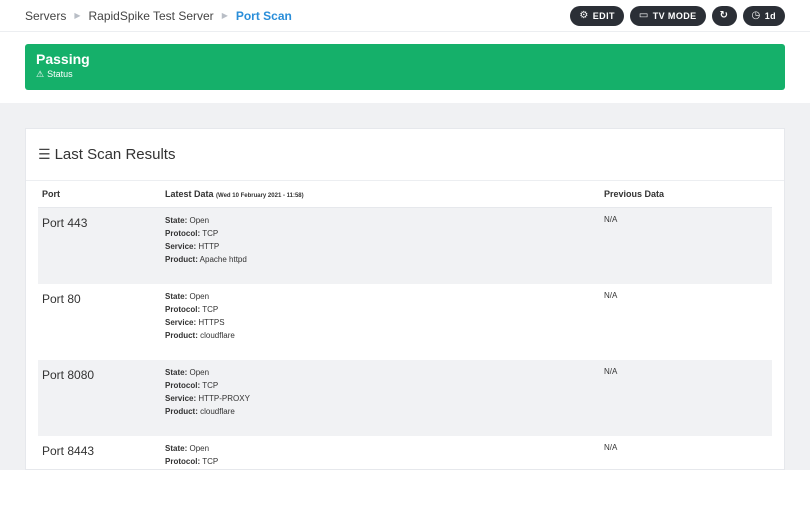 This screenshot has height=512, width=810. What do you see at coordinates (224, 398) in the screenshot?
I see `service-value: HTTP-PROXY` at bounding box center [224, 398].